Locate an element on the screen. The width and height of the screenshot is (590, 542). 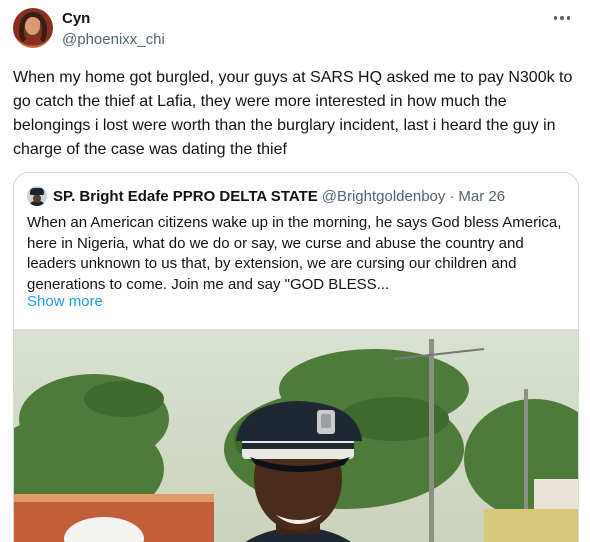
author-handle: @phoenixx_chi is located at coordinates (113, 39).